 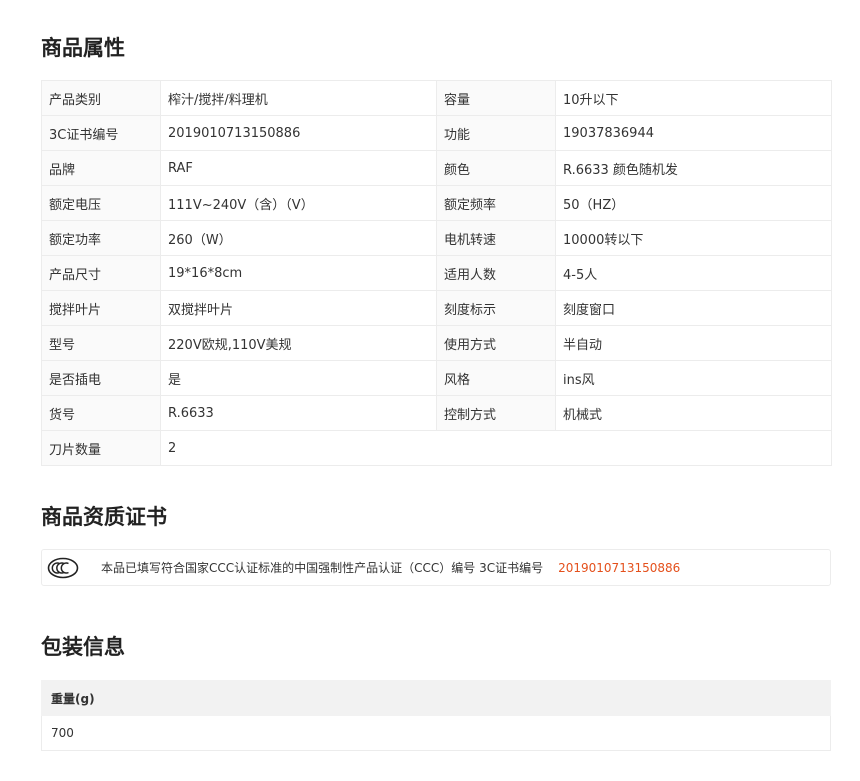 I want to click on attribute-key: 适用人数, so click(x=496, y=273).